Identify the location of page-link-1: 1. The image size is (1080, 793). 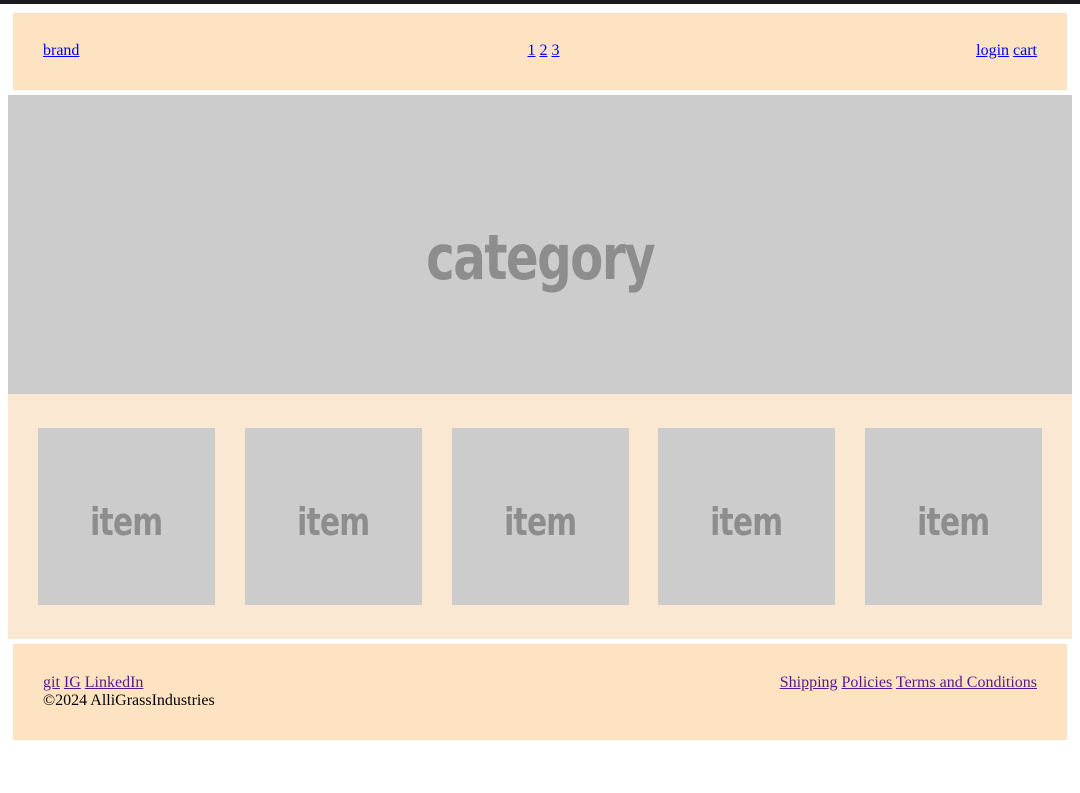
(532, 50).